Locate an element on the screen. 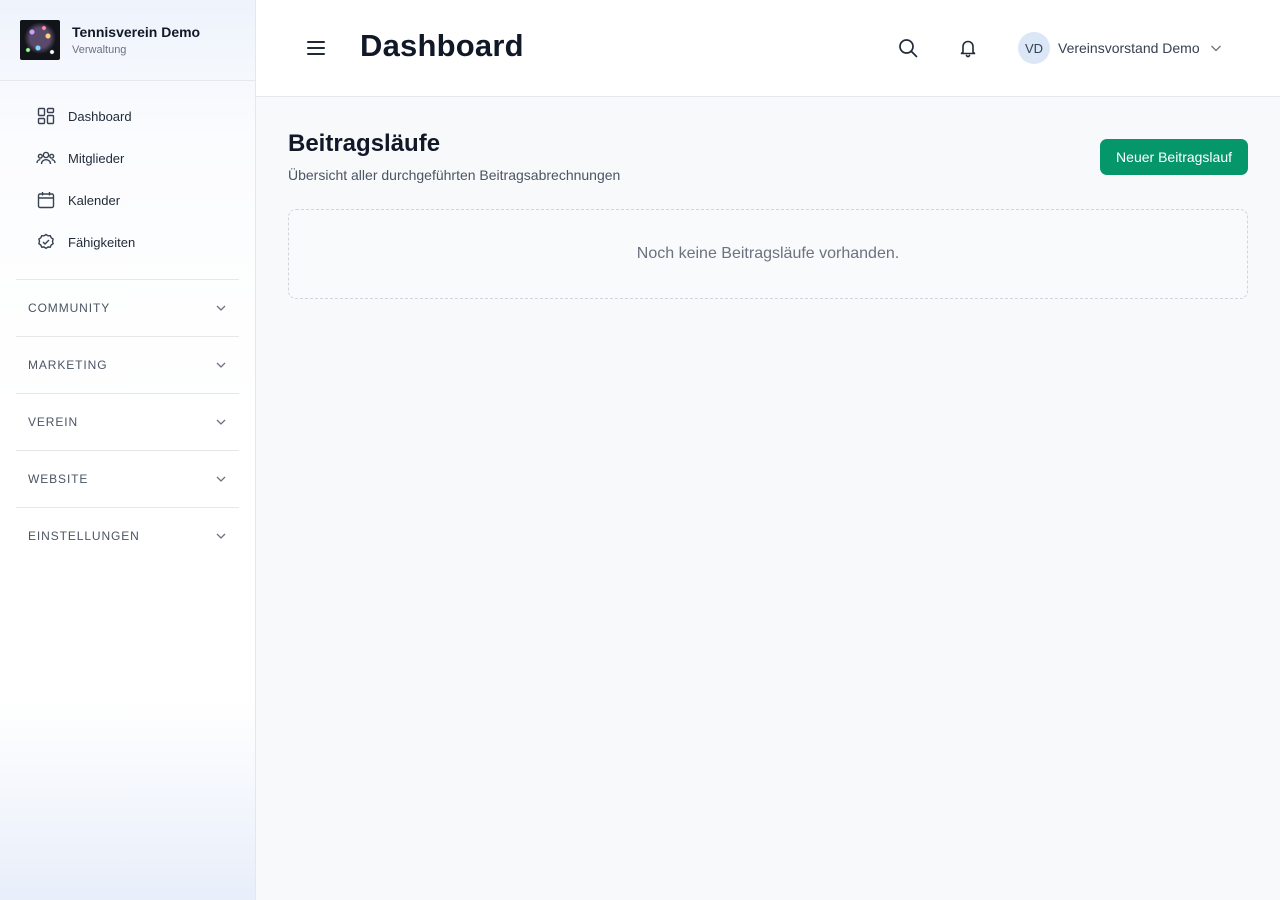 Image resolution: width=1280 pixels, height=900 pixels. sidebar-item-label: Kalender is located at coordinates (94, 200).